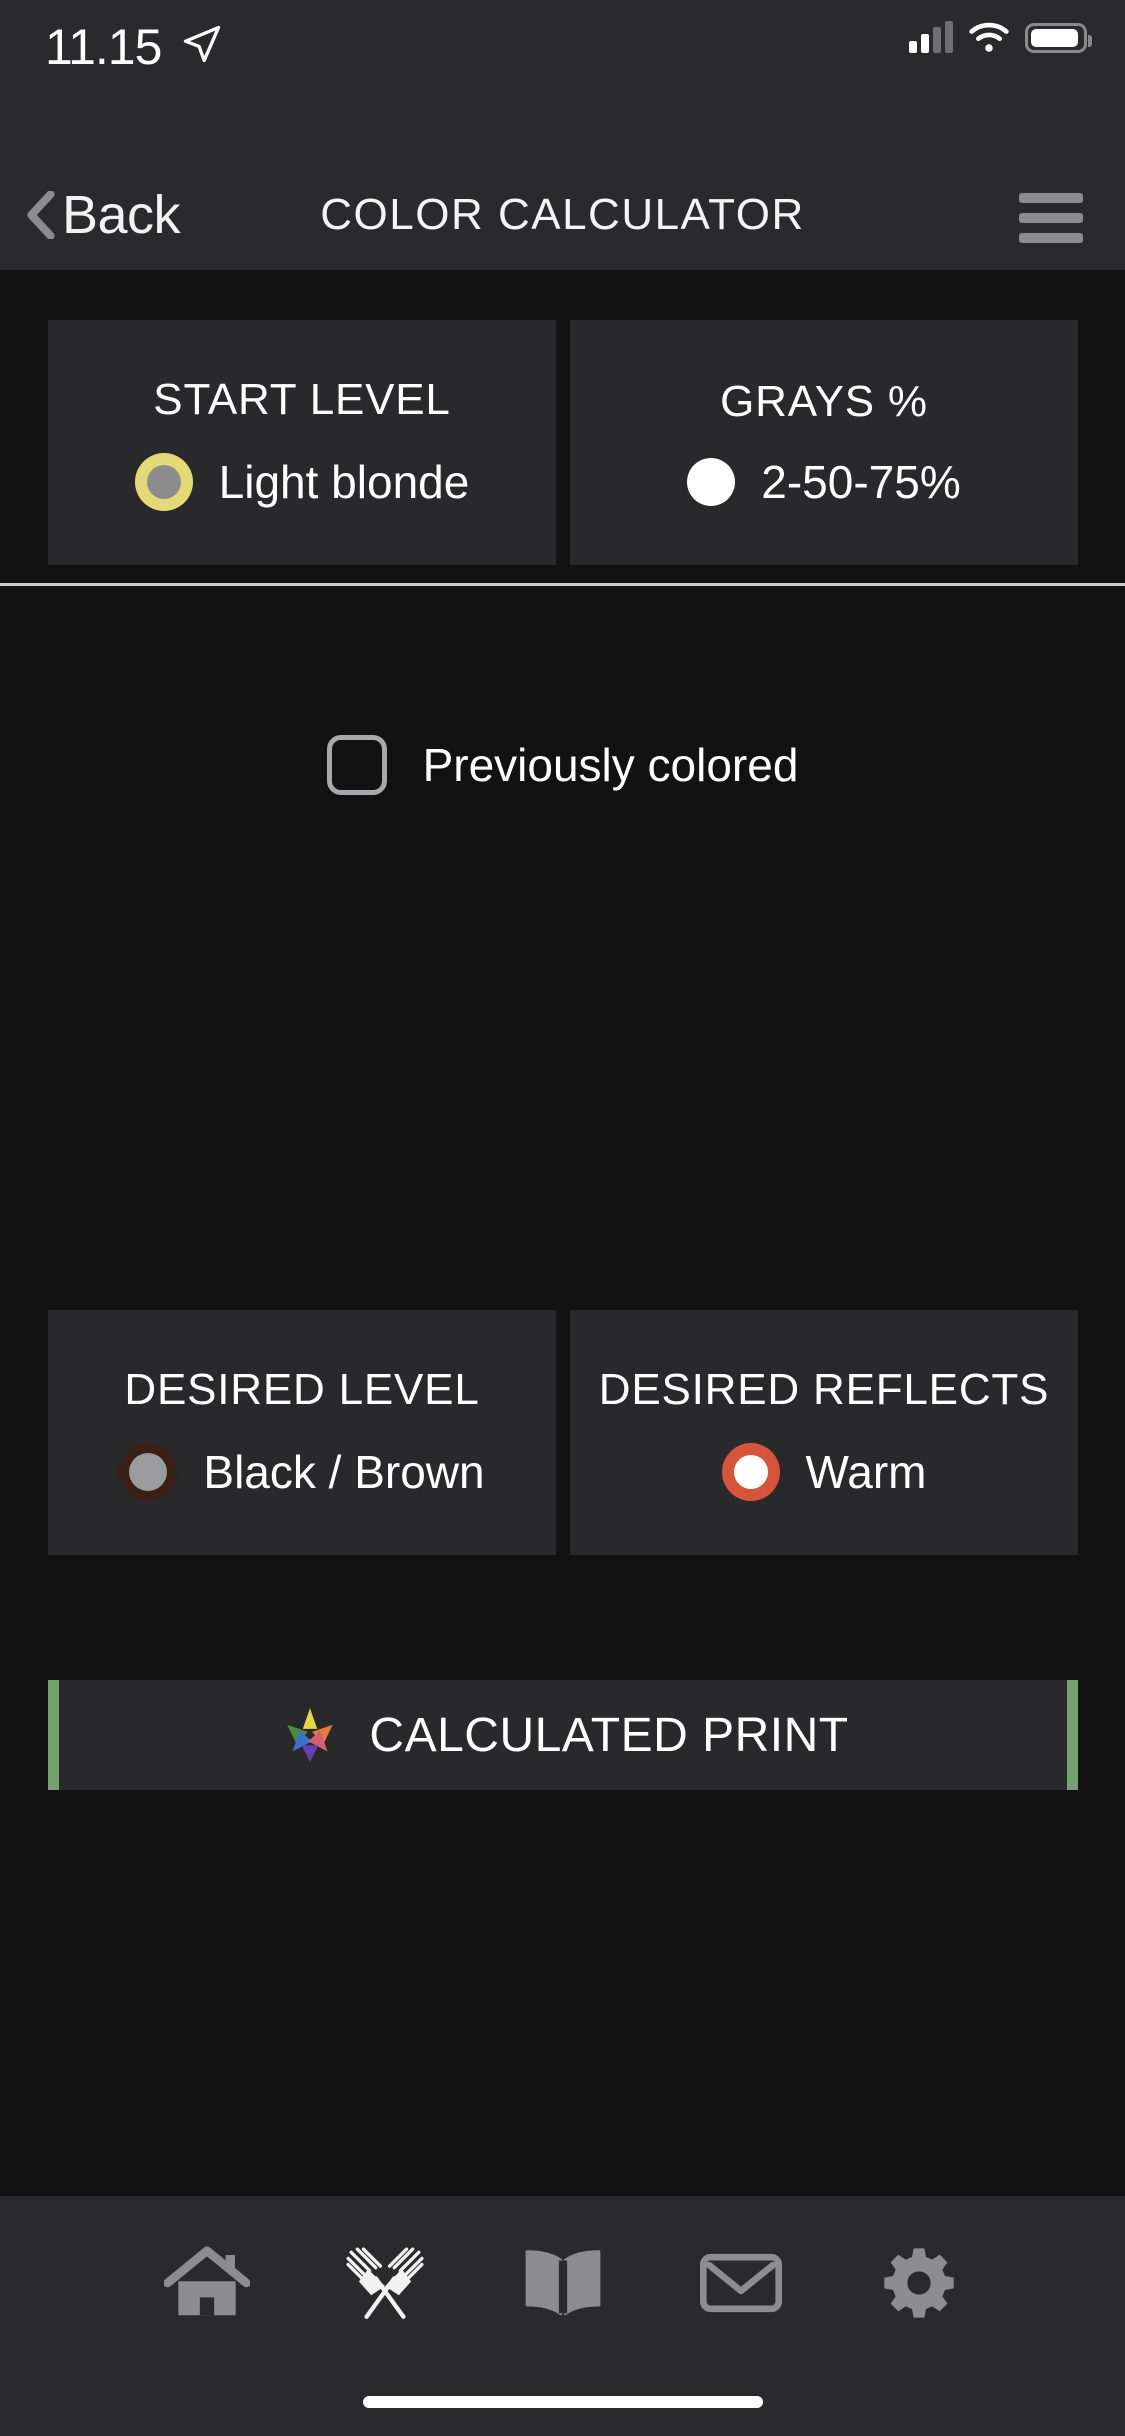 The height and width of the screenshot is (2436, 1125). Describe the element at coordinates (302, 442) in the screenshot. I see `start-level-card: START LEVEL Light blonde` at that location.